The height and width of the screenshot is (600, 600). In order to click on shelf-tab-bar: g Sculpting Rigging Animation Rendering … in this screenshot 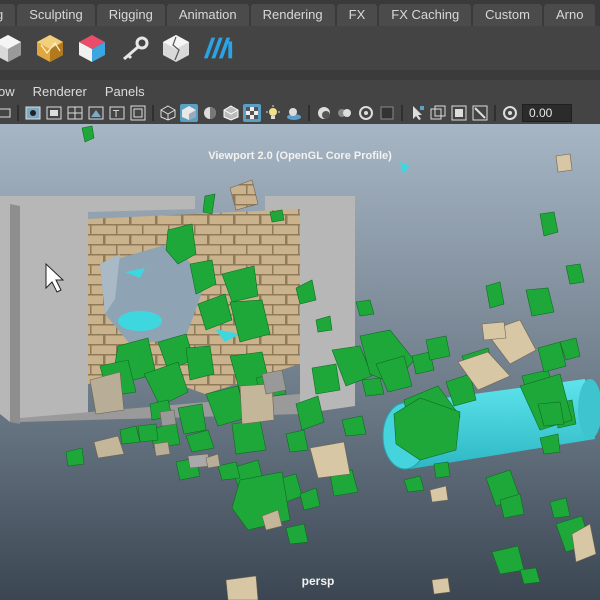, I will do `click(300, 13)`.